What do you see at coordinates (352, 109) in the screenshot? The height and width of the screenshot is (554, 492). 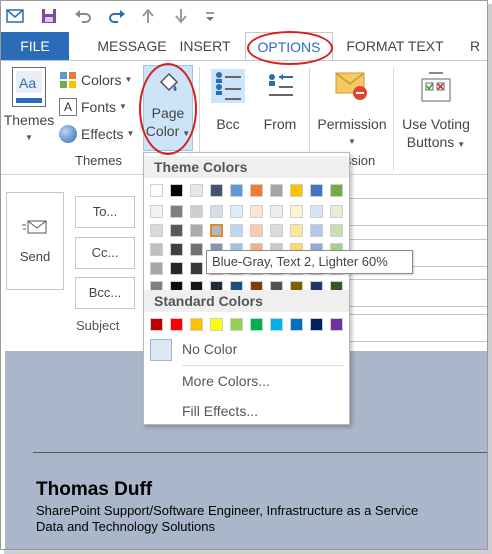 I see `permission-button: Permission ▼` at bounding box center [352, 109].